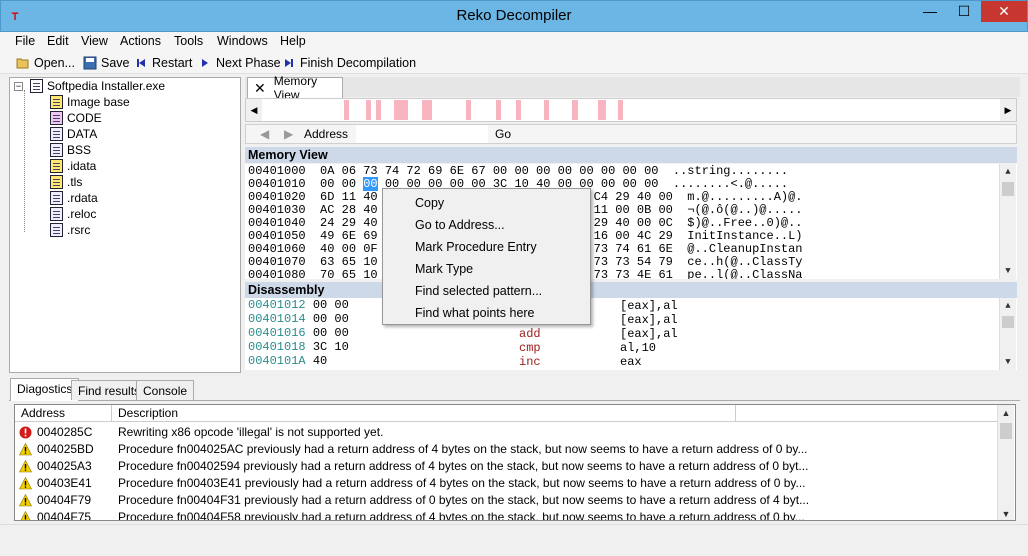 This screenshot has height=556, width=1028. What do you see at coordinates (260, 88) in the screenshot?
I see `close-tab-icon: ✕` at bounding box center [260, 88].